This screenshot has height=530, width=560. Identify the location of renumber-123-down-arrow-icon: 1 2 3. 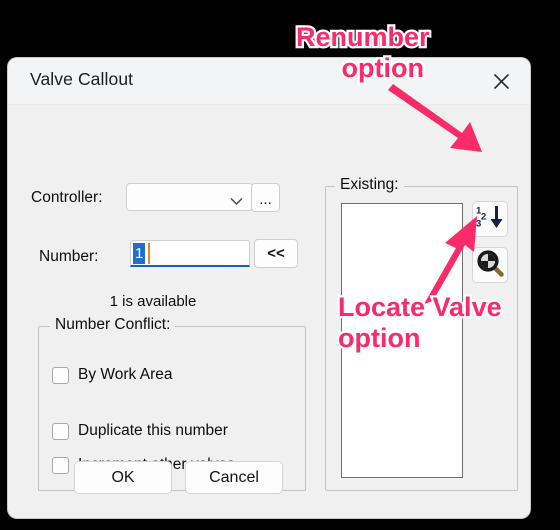
(490, 219).